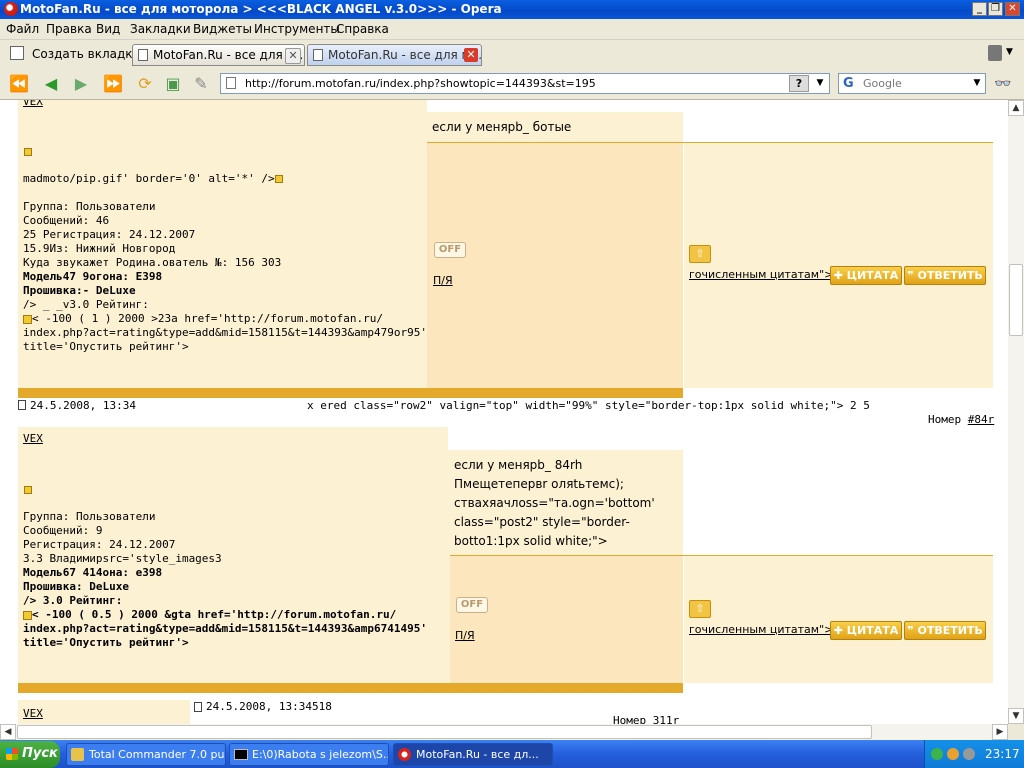  What do you see at coordinates (79, 290) in the screenshot?
I see `info-firmware: Прошивка:- DeLuxe` at bounding box center [79, 290].